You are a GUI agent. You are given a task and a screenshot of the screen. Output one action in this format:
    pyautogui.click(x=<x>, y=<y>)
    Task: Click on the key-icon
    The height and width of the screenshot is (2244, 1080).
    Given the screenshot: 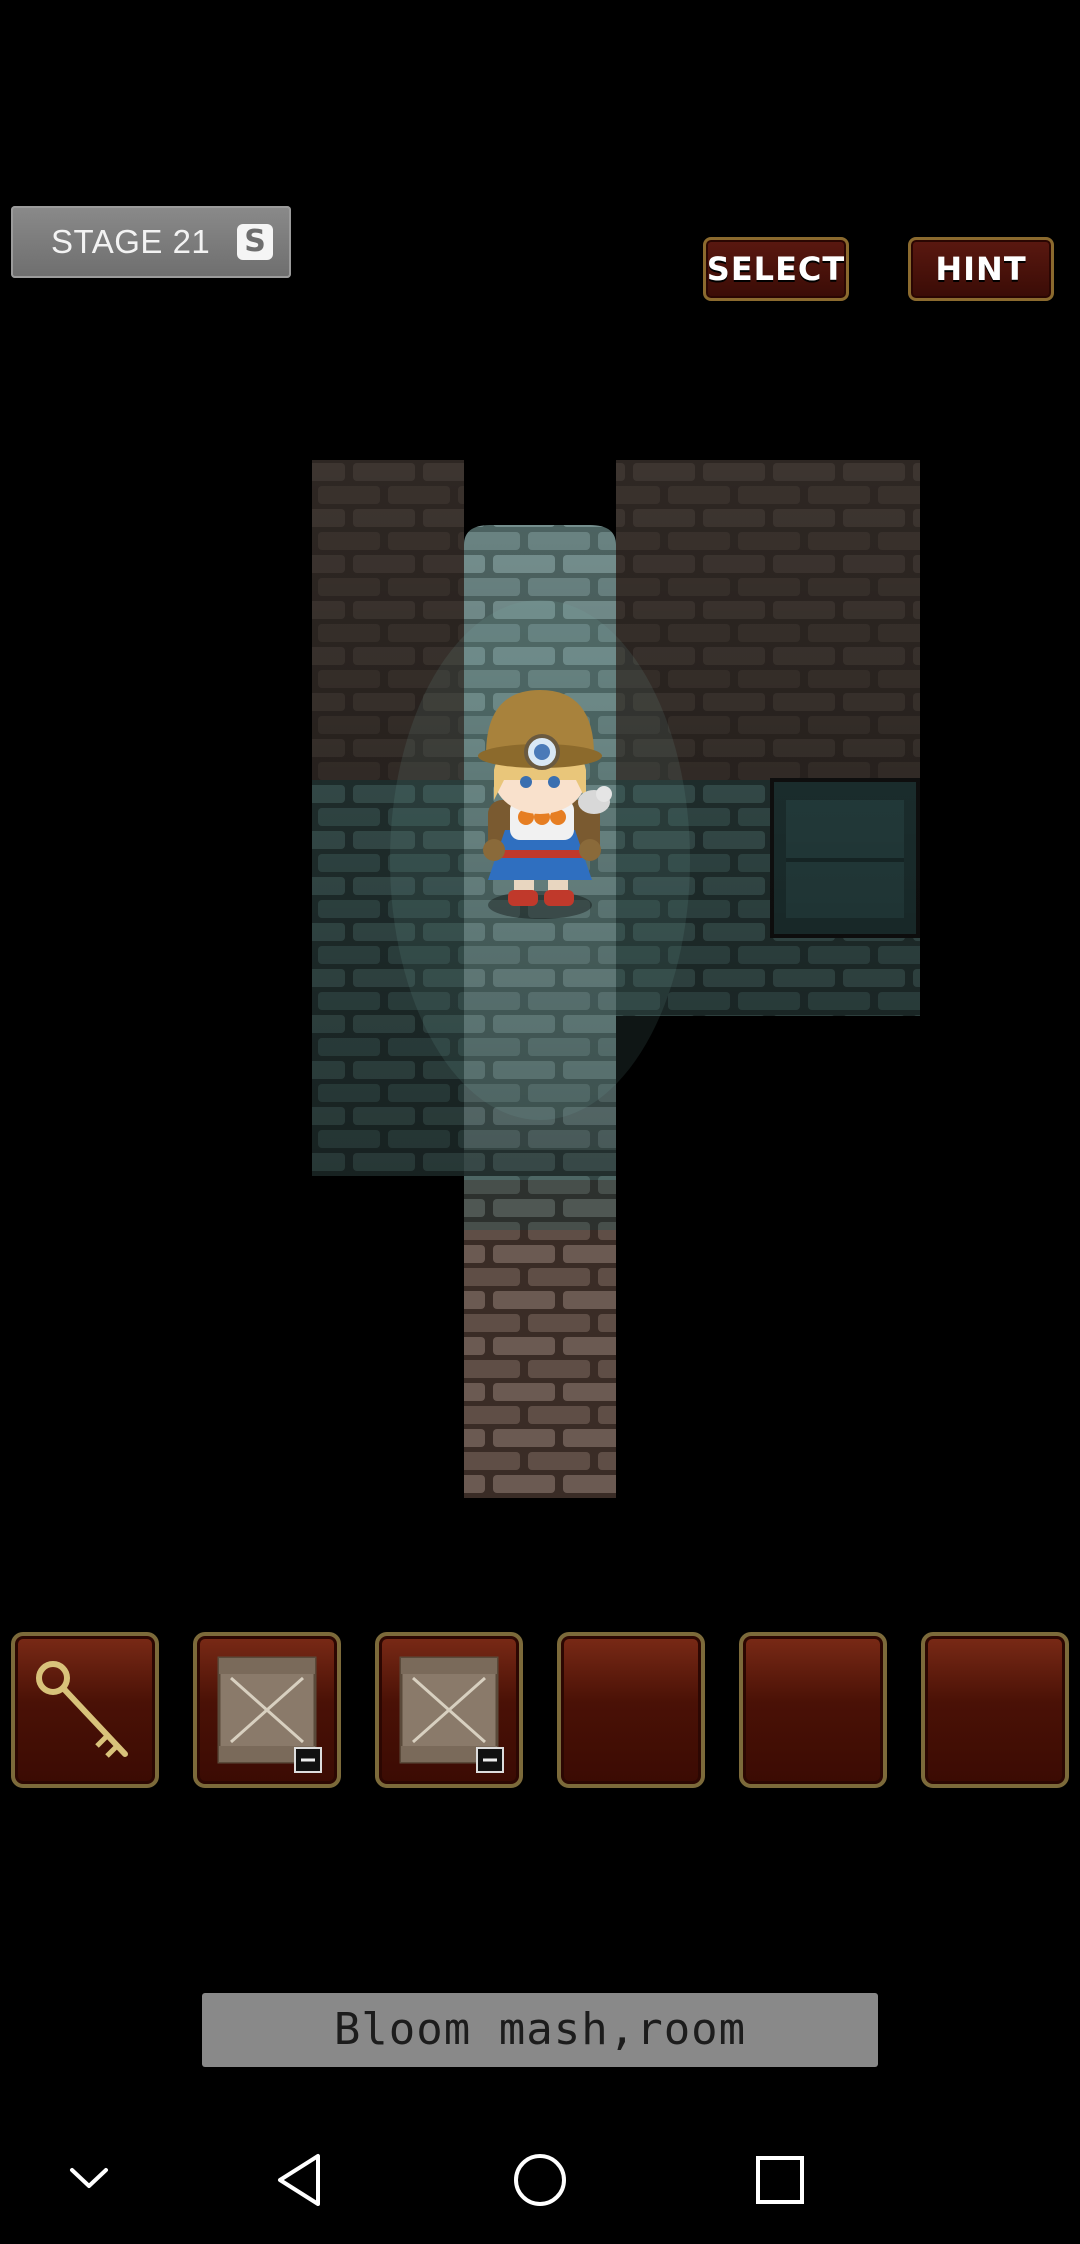 What is the action you would take?
    pyautogui.click(x=82, y=1709)
    